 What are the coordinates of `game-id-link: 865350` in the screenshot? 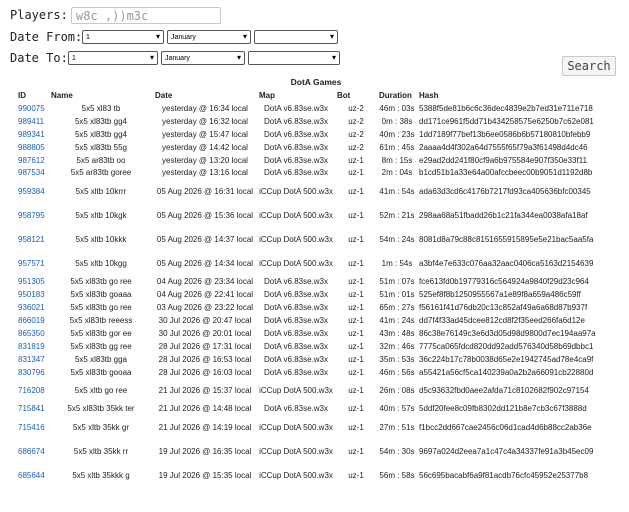 It's located at (31, 333).